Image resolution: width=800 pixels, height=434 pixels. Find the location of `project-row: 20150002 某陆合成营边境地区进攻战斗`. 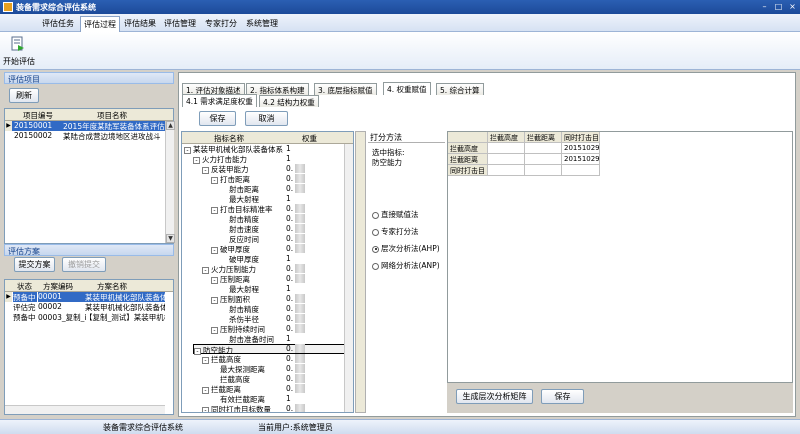

project-row: 20150002 某陆合成营边境地区进攻战斗 is located at coordinates (85, 136).